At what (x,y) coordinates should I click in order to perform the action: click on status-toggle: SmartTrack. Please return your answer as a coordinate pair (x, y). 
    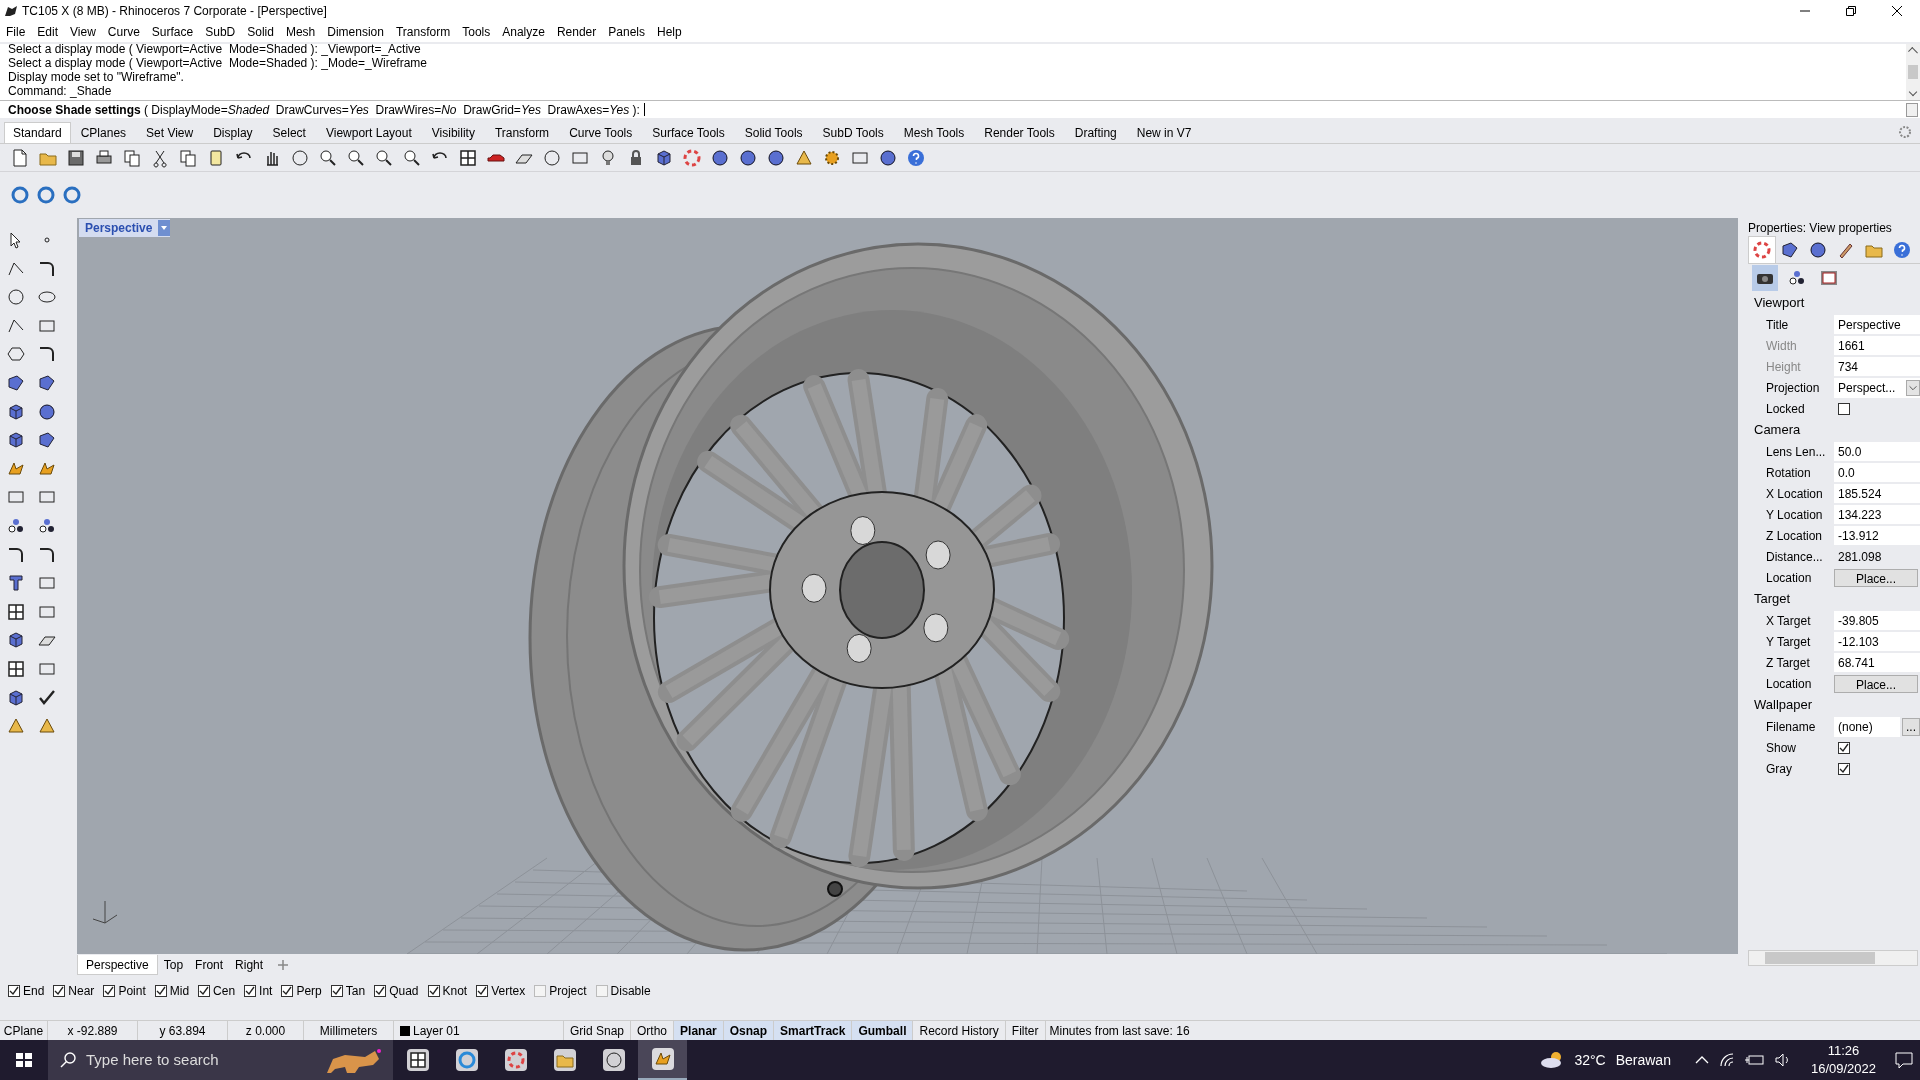
    Looking at the image, I should click on (813, 1030).